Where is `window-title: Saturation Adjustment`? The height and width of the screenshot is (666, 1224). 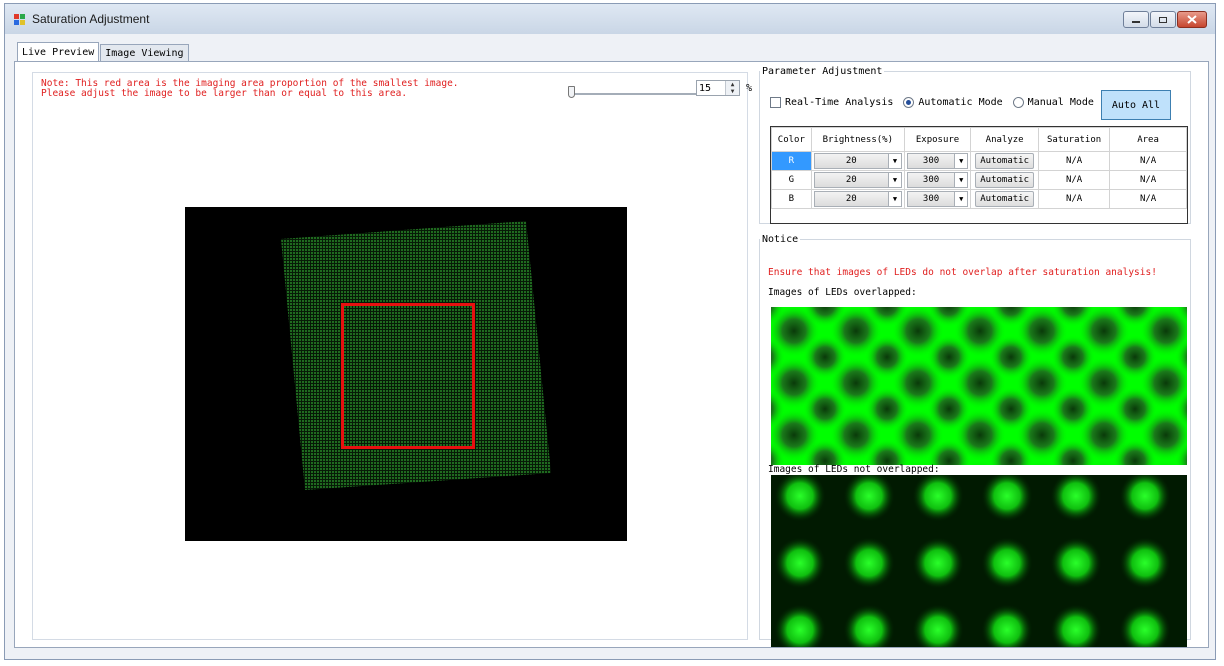
window-title: Saturation Adjustment is located at coordinates (91, 19).